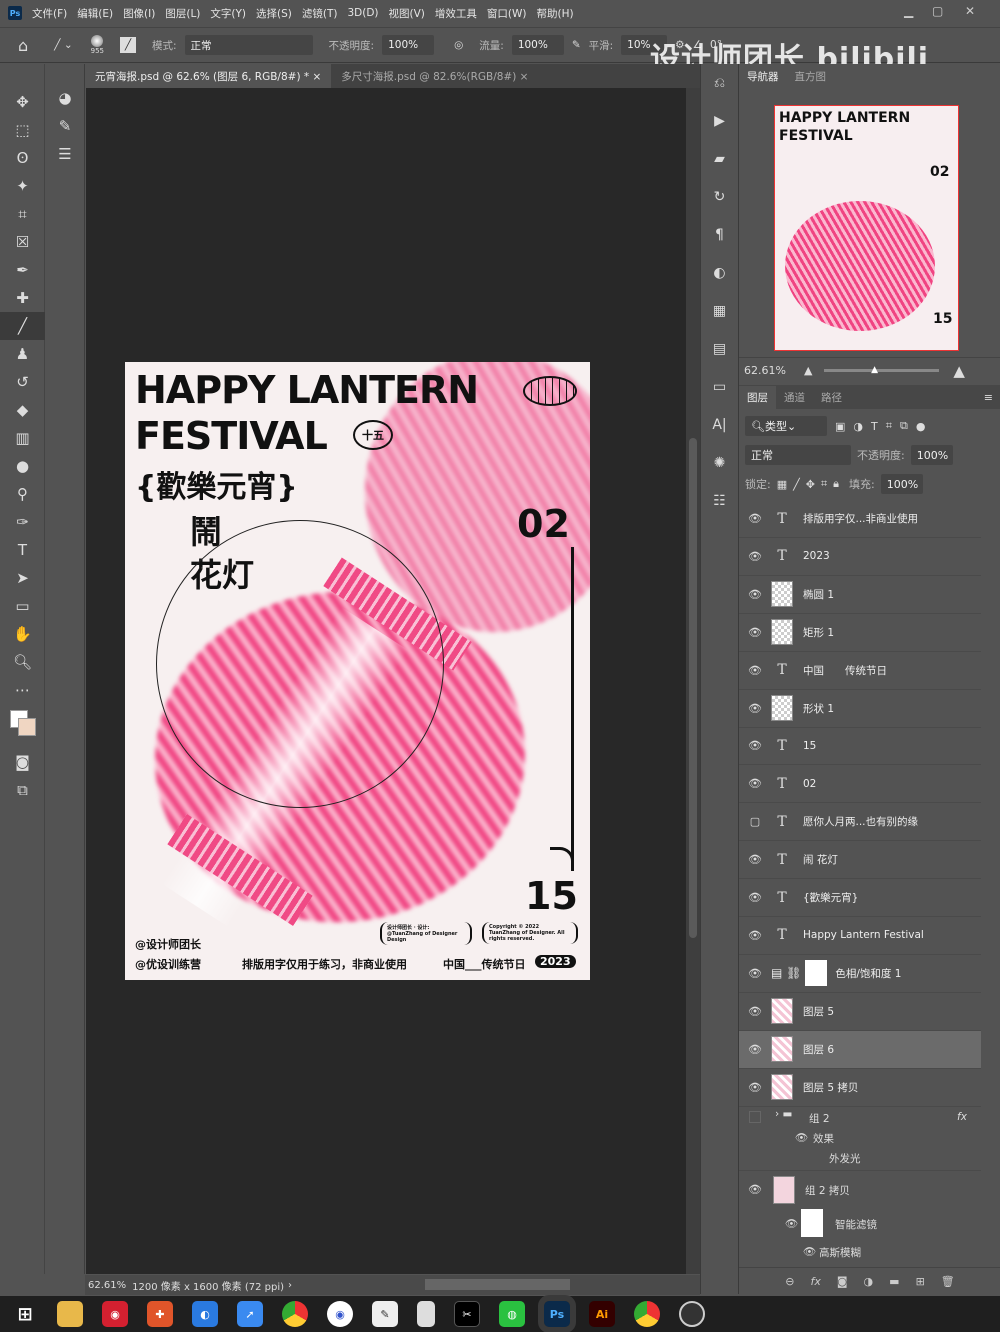  I want to click on app-blue-icon: ◐, so click(205, 1314).